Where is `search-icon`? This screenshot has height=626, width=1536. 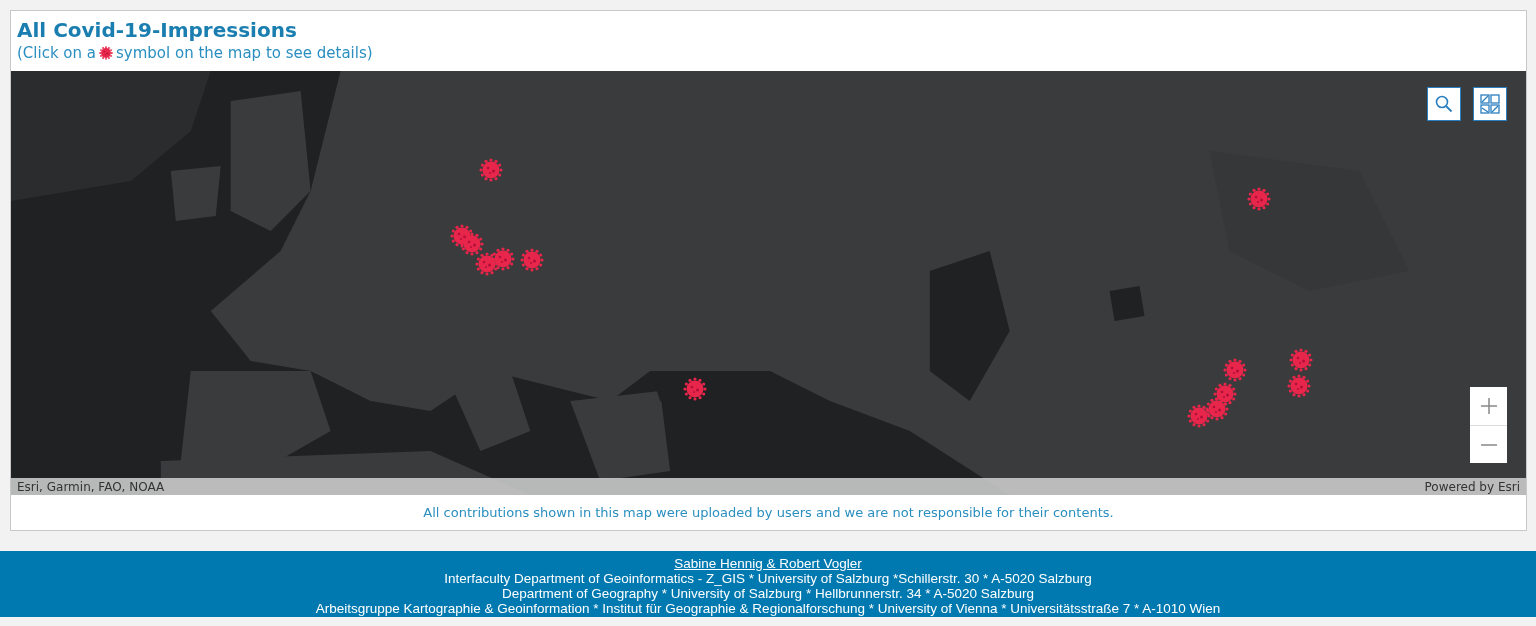 search-icon is located at coordinates (1444, 104).